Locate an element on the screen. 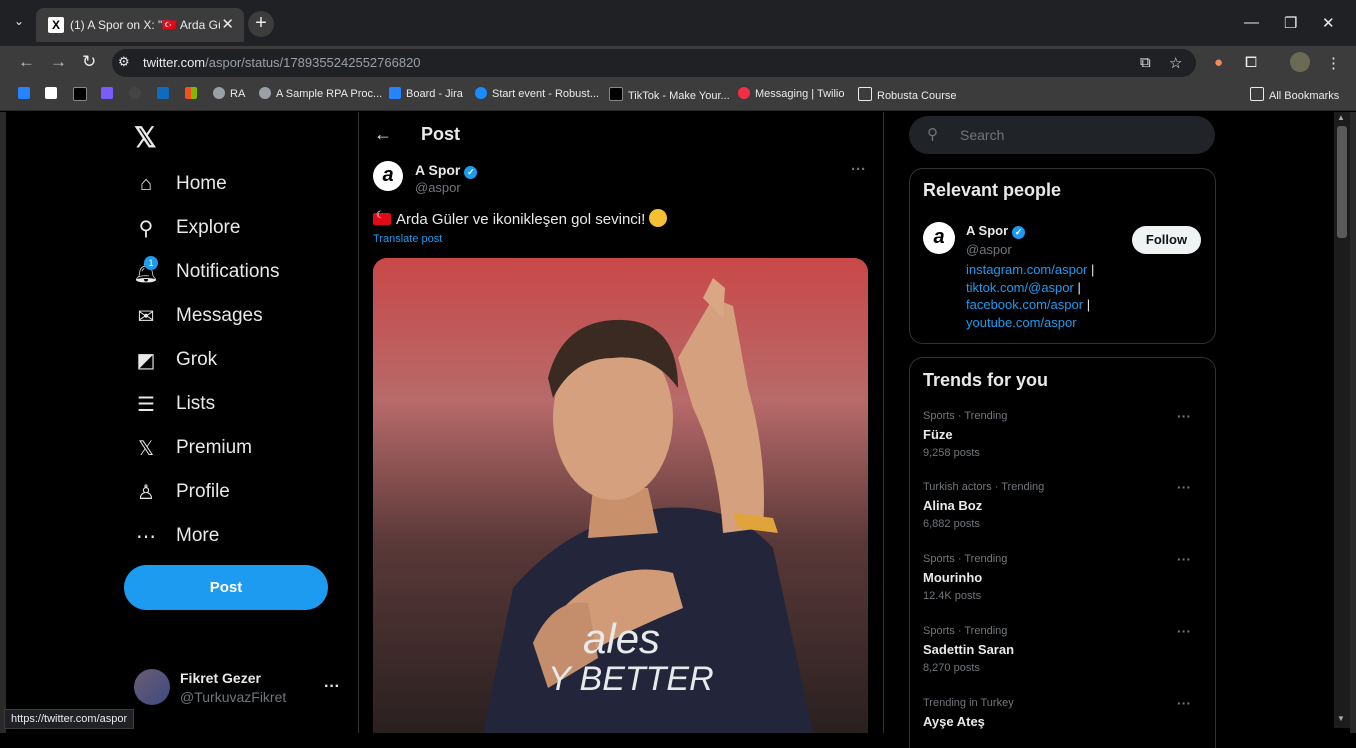 The height and width of the screenshot is (748, 1356). nav-label: Premium is located at coordinates (214, 447).